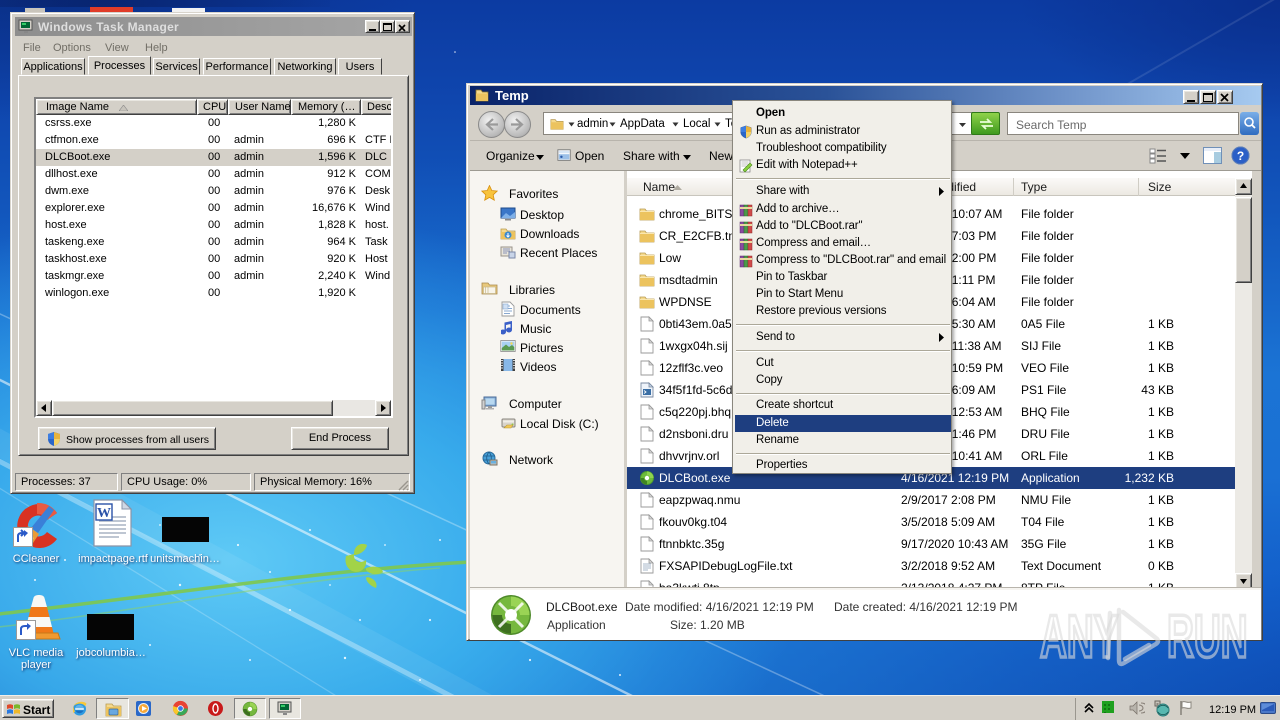 This screenshot has height=720, width=1280. I want to click on svg-text: W, so click(104, 513).